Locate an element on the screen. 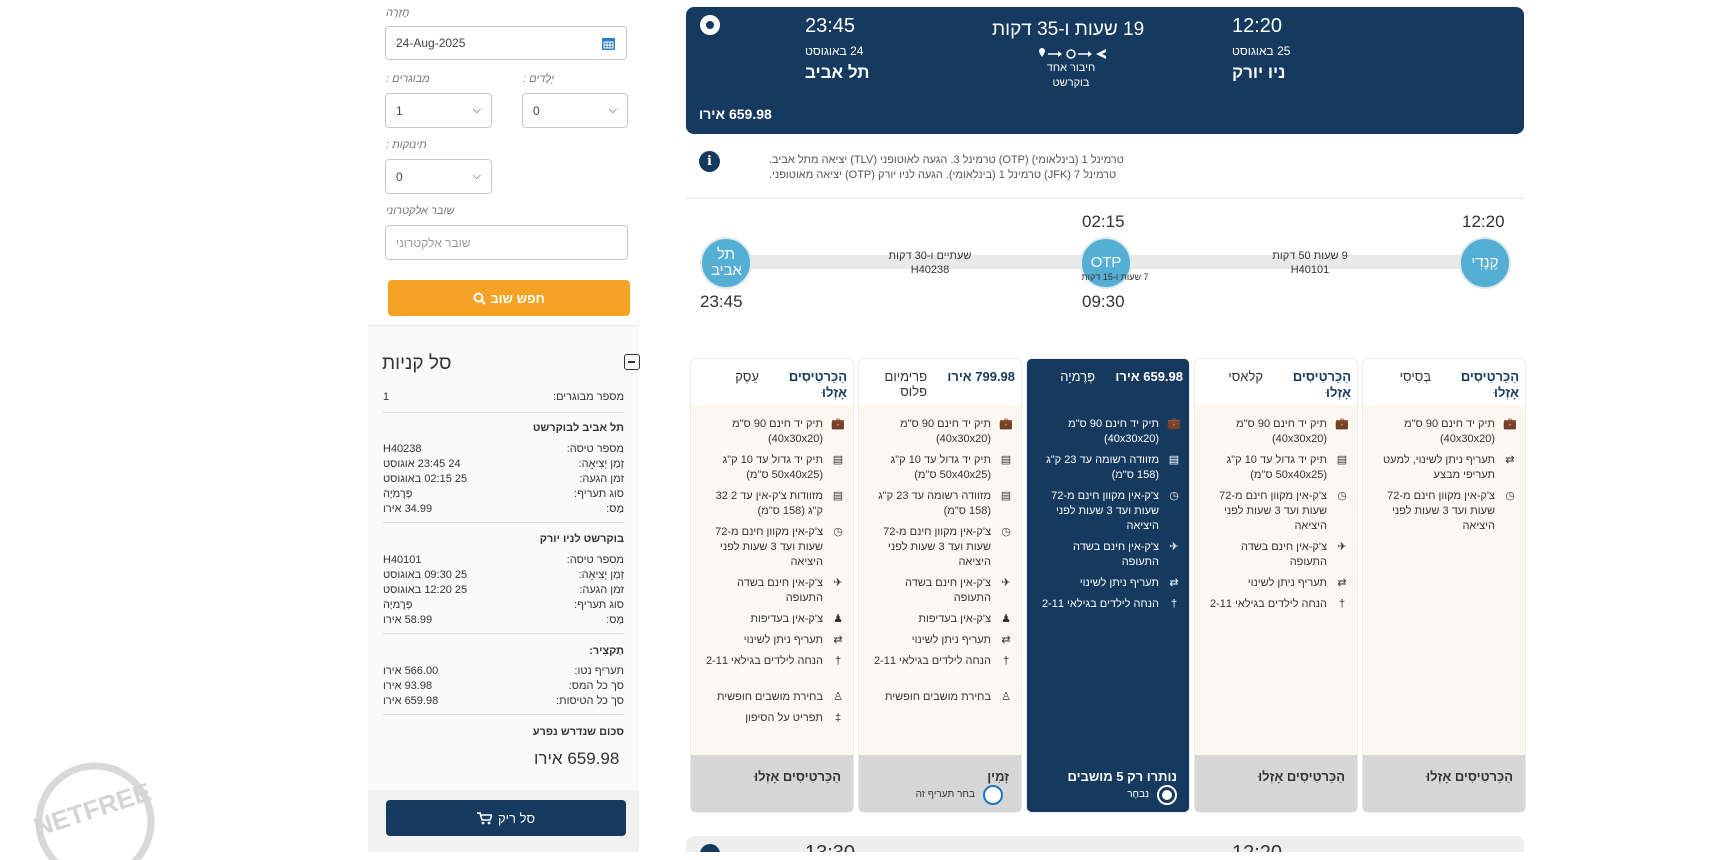  adults-value: 1 is located at coordinates (399, 110).